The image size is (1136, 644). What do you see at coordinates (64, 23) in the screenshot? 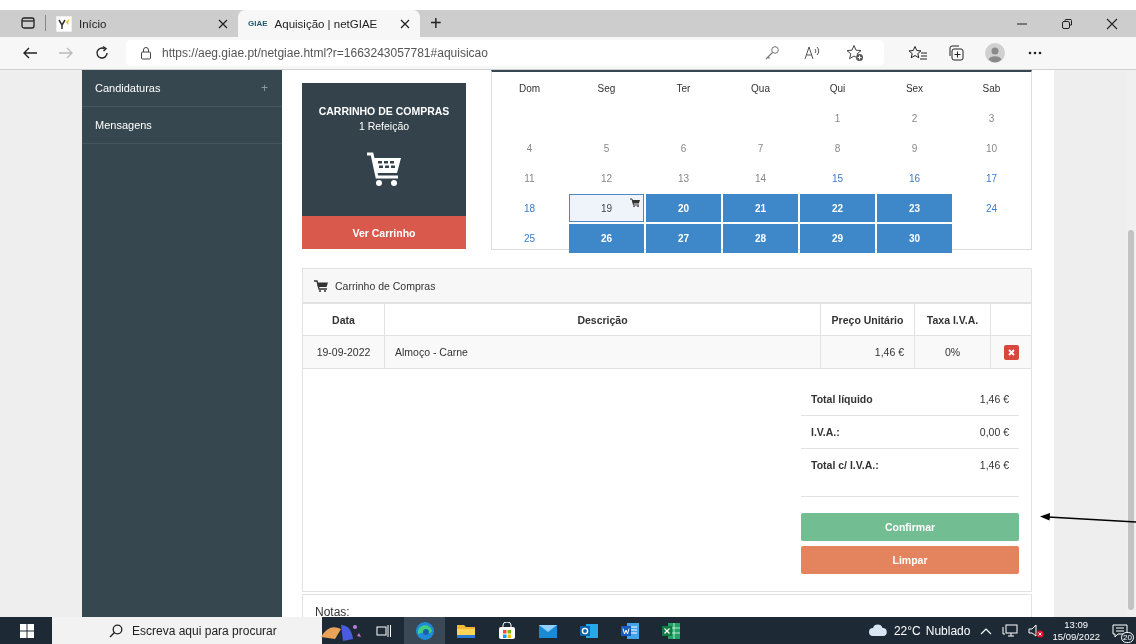
I see `favicon-icon` at bounding box center [64, 23].